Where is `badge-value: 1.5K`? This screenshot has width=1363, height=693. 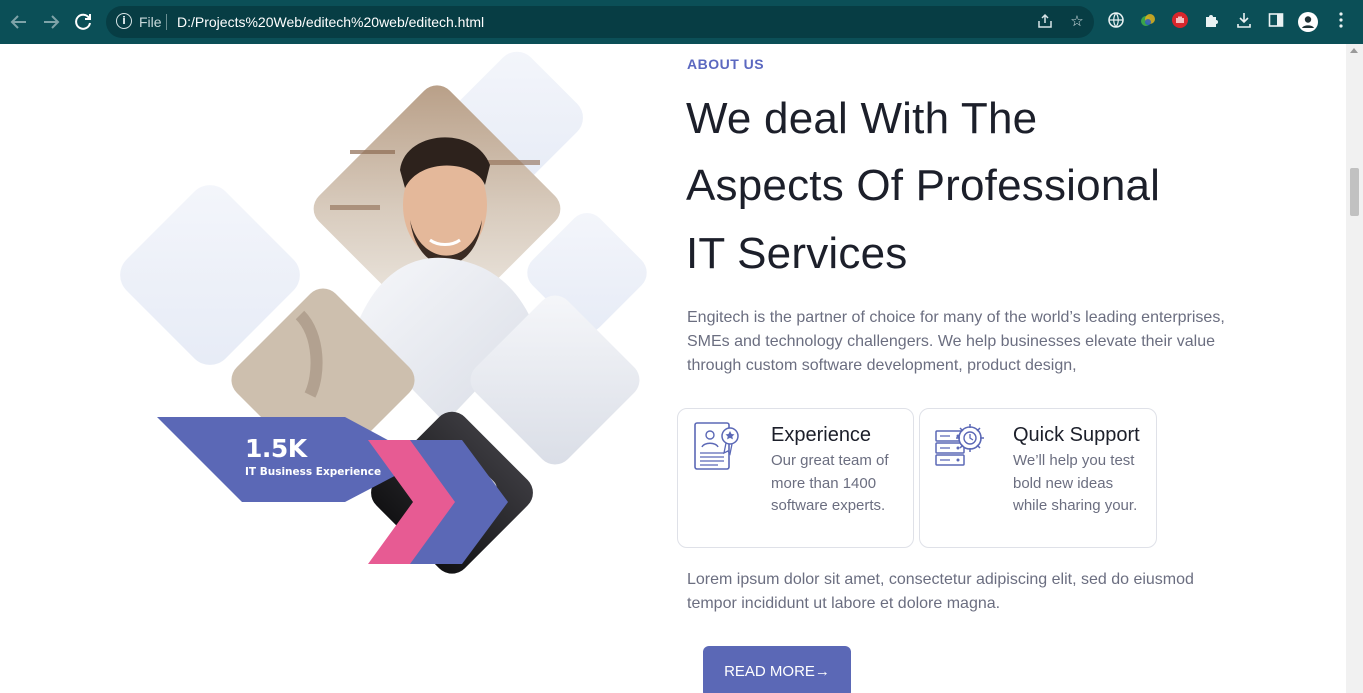
badge-value: 1.5K is located at coordinates (276, 448).